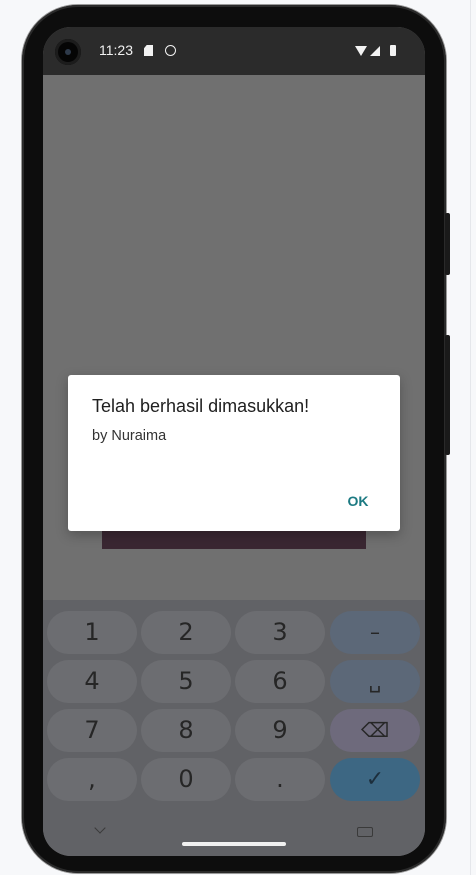 The width and height of the screenshot is (476, 875). Describe the element at coordinates (393, 50) in the screenshot. I see `battery-icon` at that location.